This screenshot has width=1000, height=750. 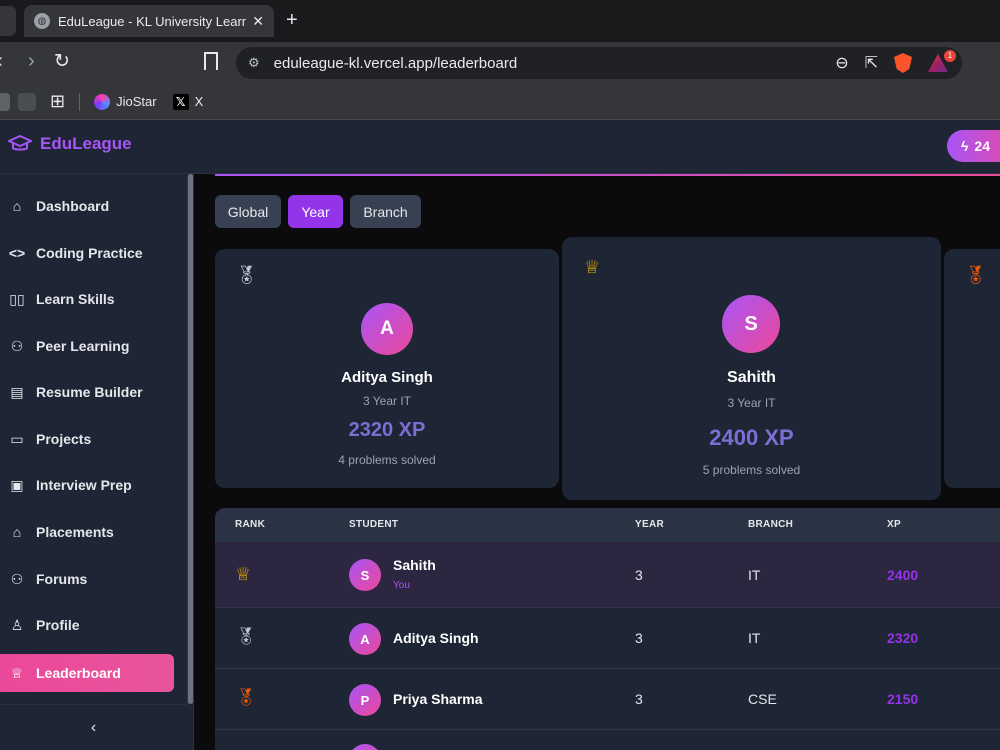 I want to click on avatar, so click(x=365, y=747).